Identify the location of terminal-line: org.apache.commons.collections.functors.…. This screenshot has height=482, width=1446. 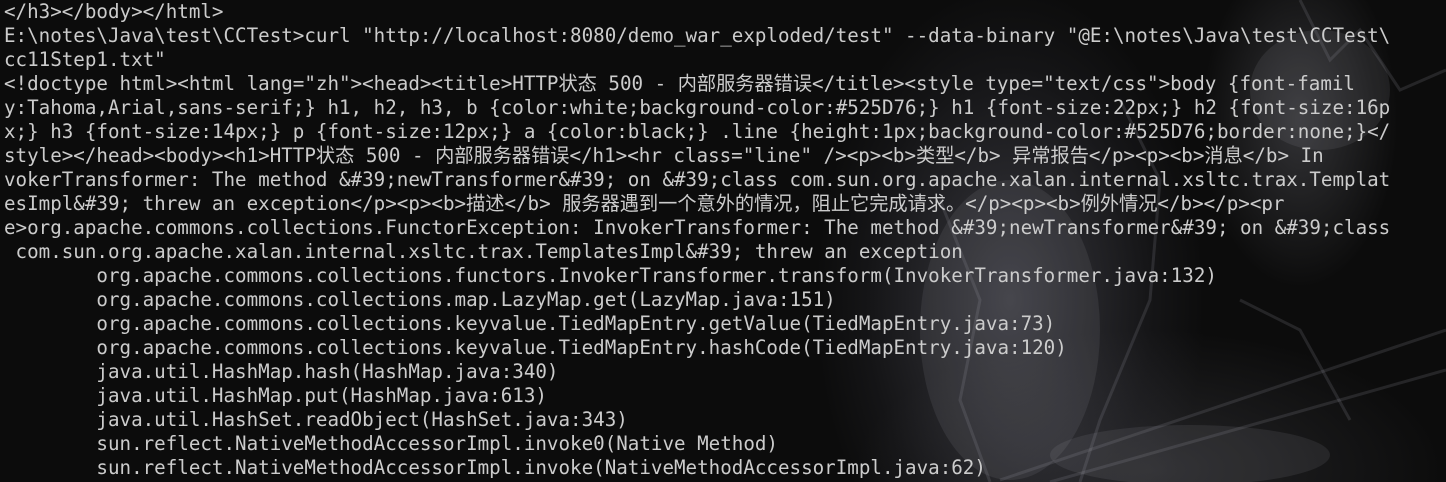
(610, 275).